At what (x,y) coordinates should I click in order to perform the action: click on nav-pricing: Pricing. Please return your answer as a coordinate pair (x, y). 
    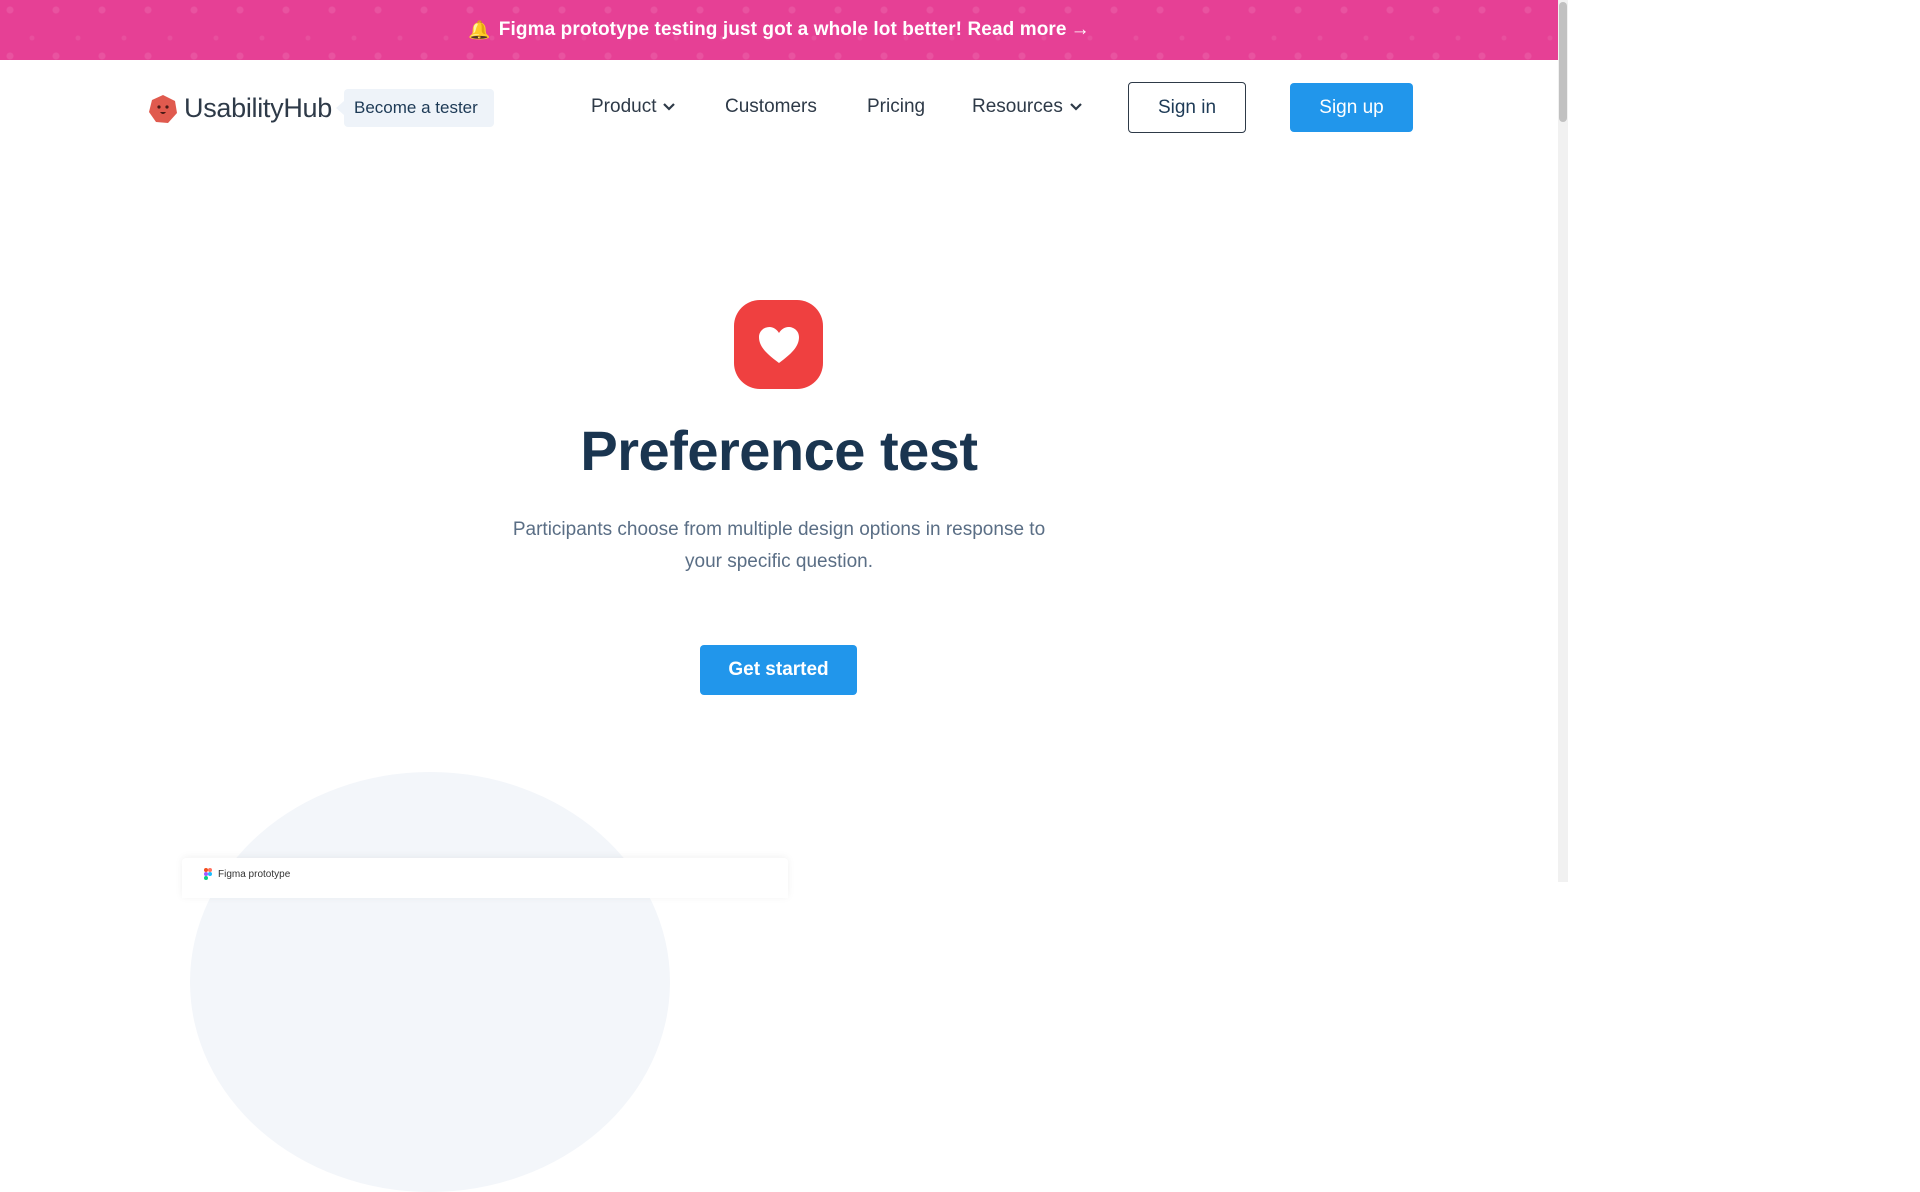
    Looking at the image, I should click on (896, 107).